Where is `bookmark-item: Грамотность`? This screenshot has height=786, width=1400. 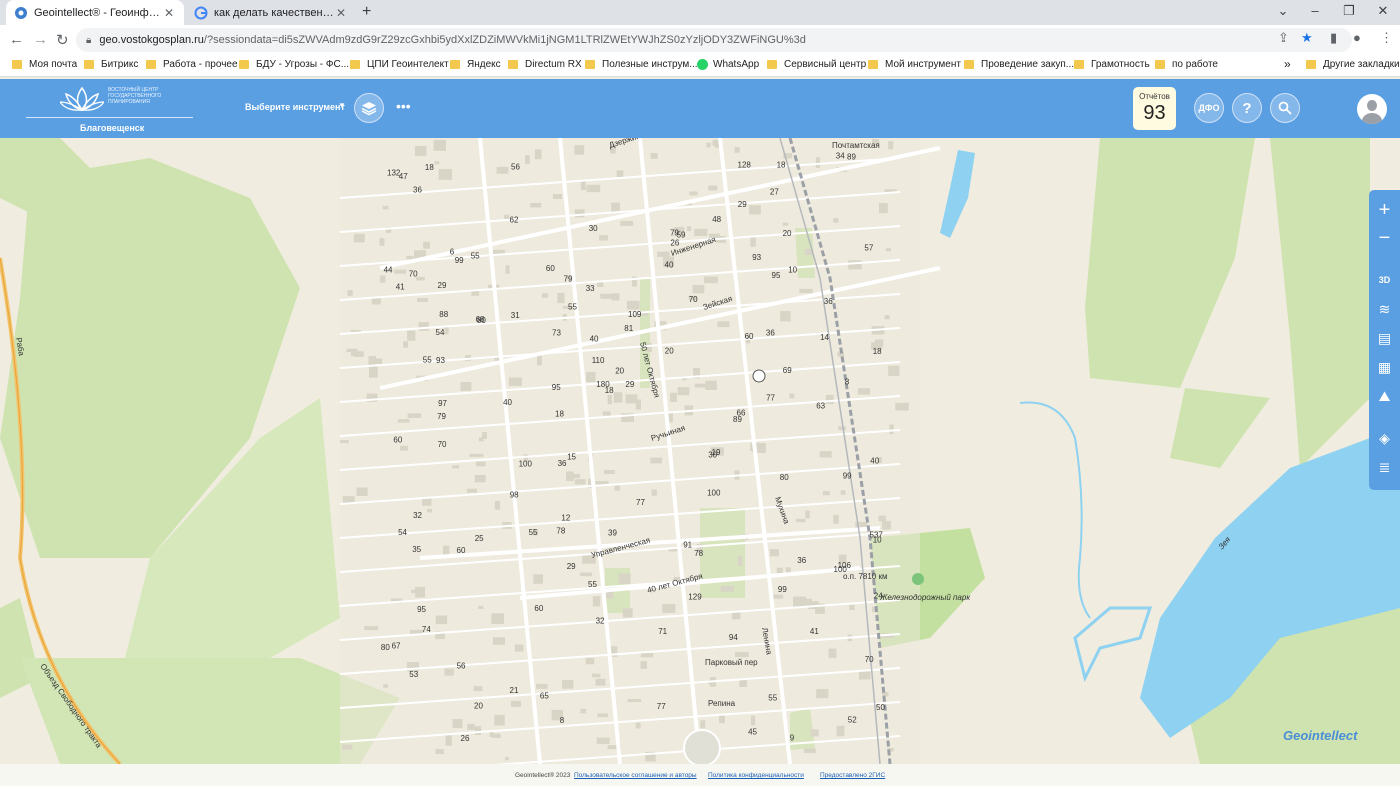 bookmark-item: Грамотность is located at coordinates (1112, 64).